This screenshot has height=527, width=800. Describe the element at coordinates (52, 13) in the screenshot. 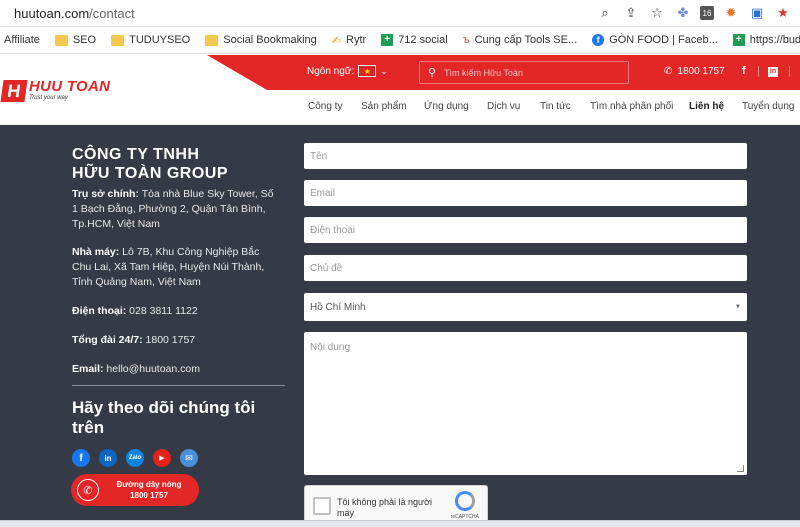

I see `url-host: huutoan.com` at that location.